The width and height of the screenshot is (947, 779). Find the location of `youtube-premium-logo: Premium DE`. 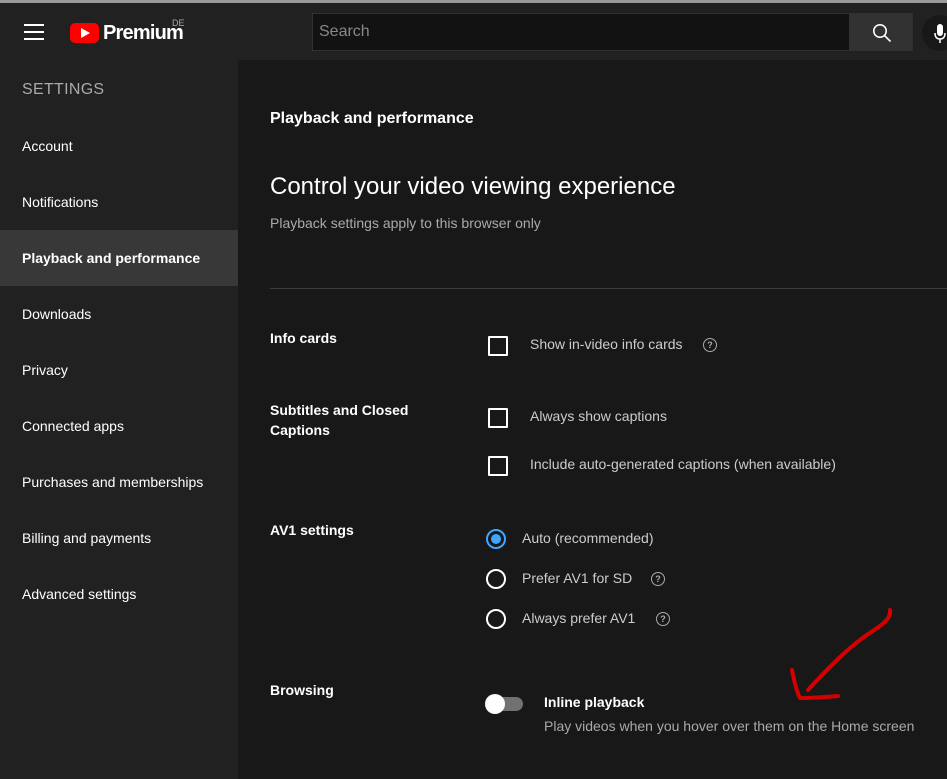

youtube-premium-logo: Premium DE is located at coordinates (127, 31).